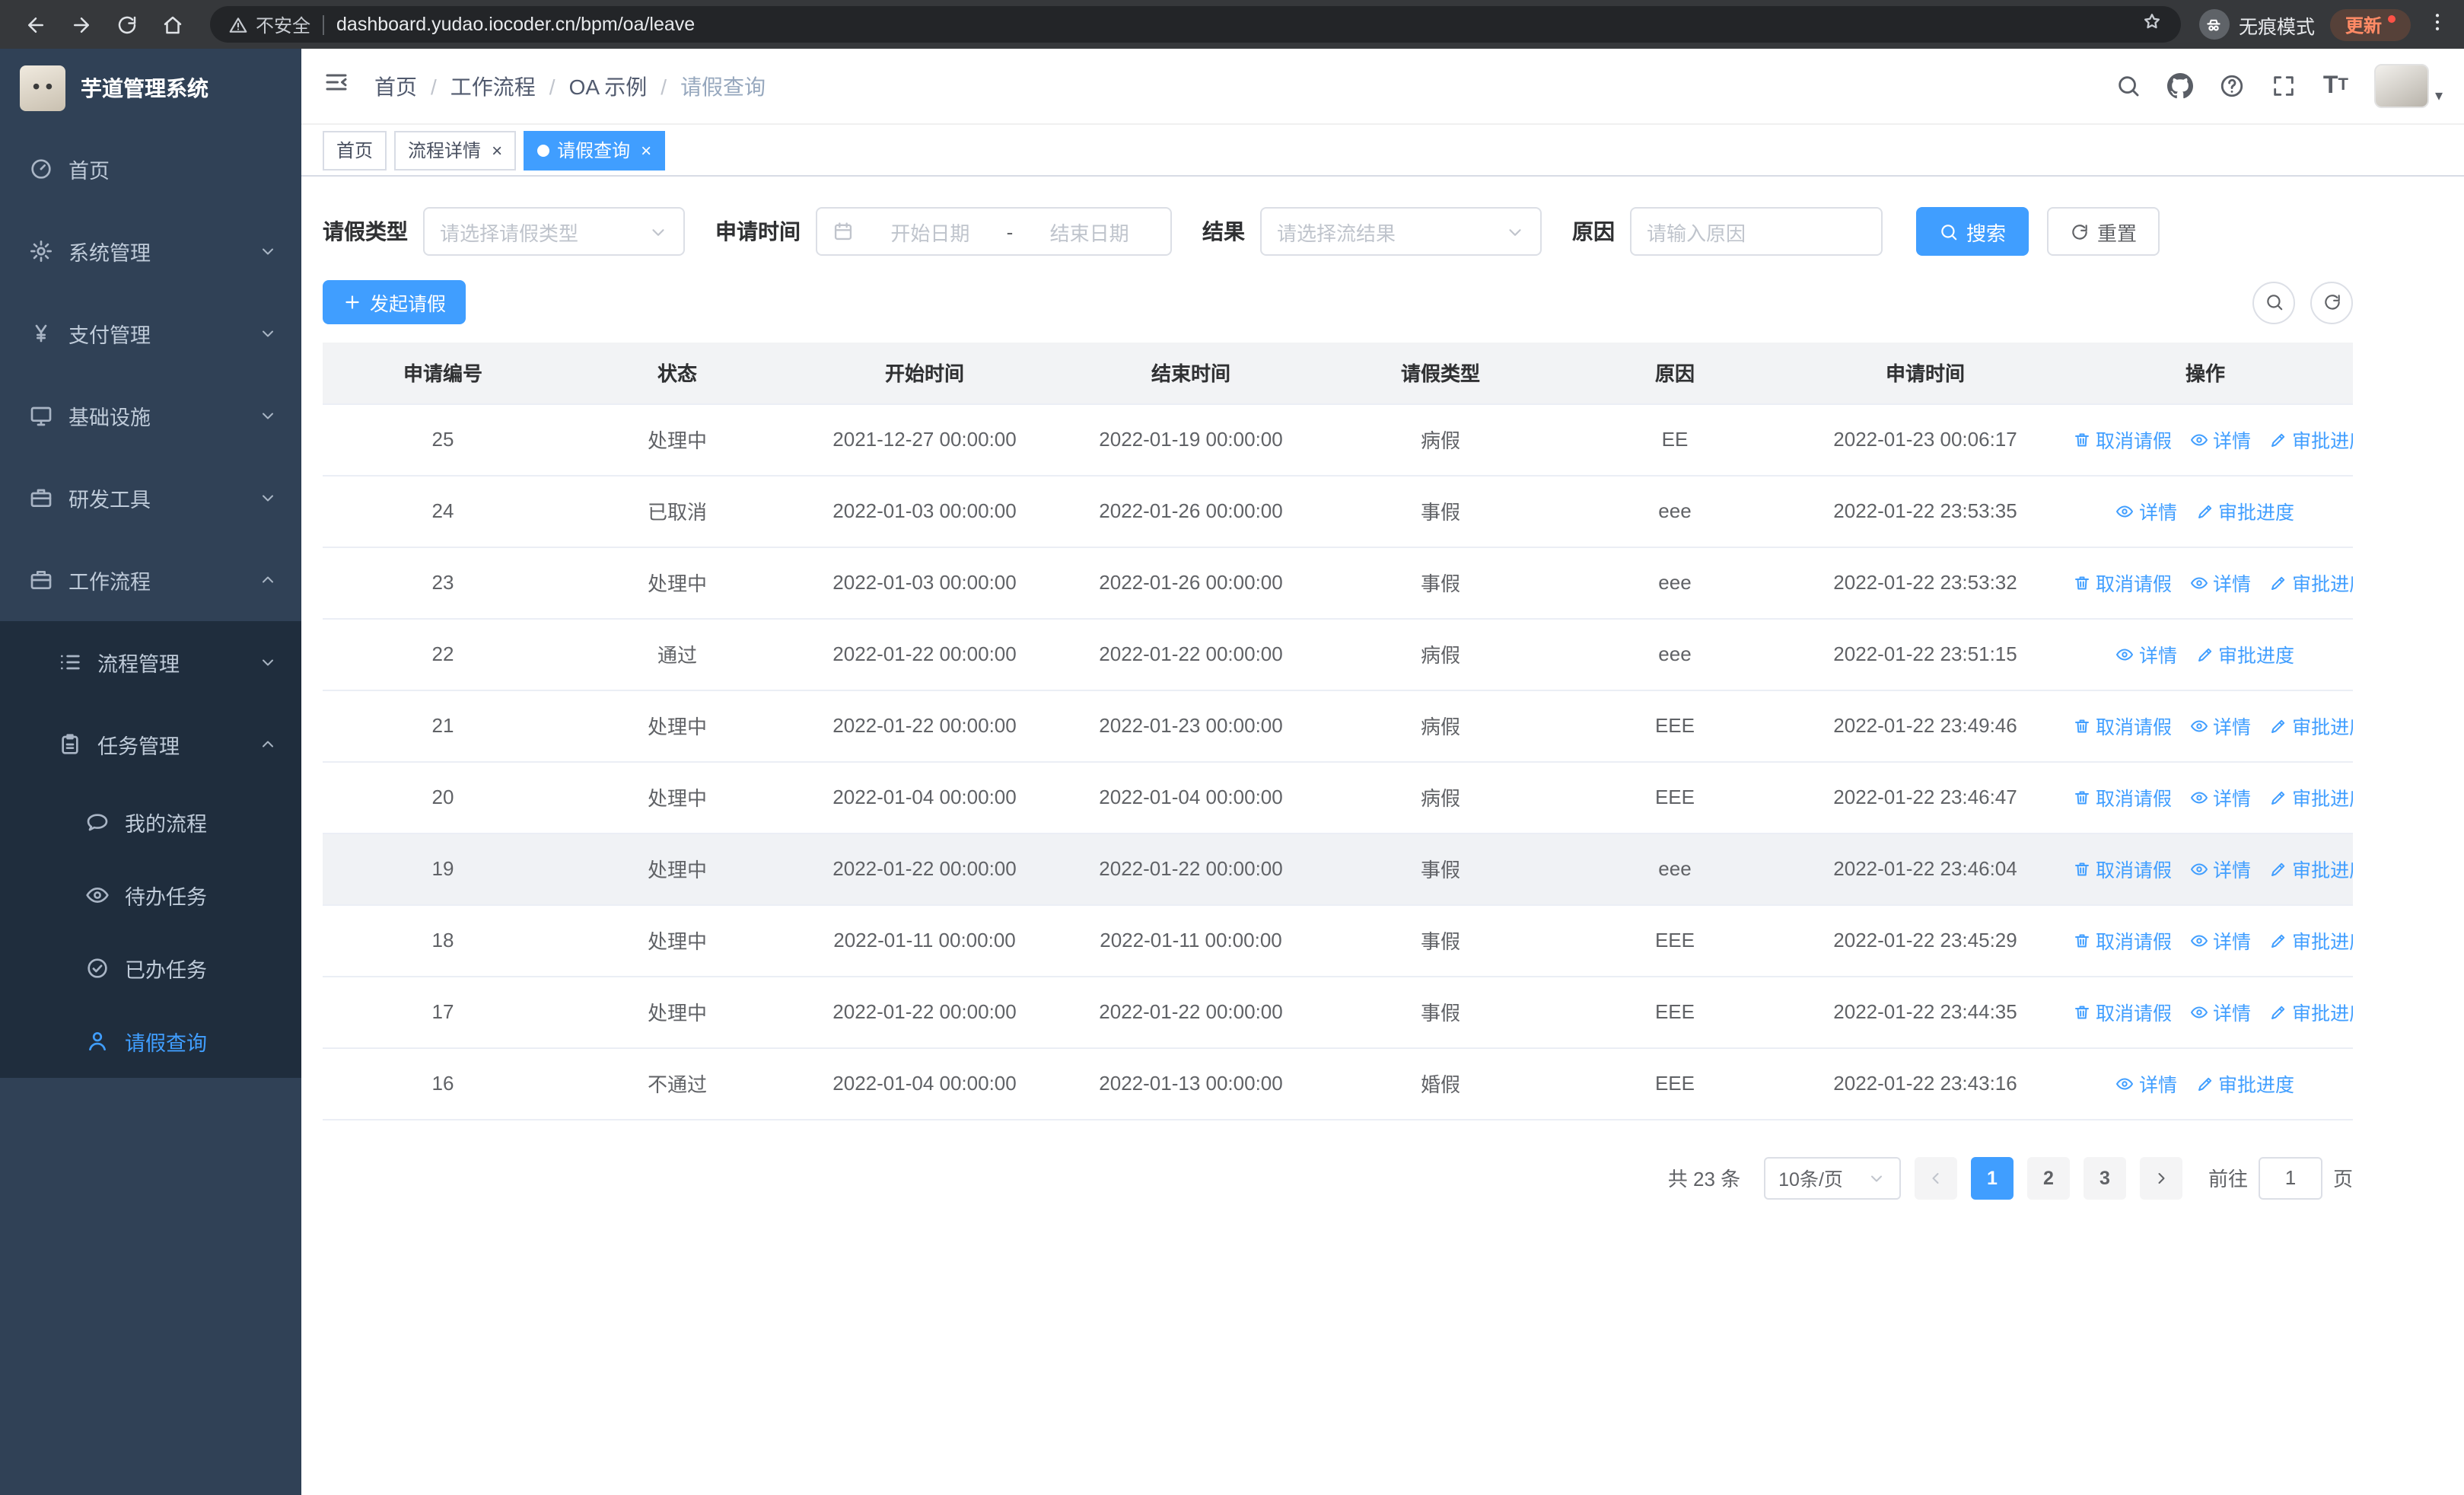 This screenshot has height=1495, width=2464. I want to click on leave-type-select: 请选择请假类型, so click(554, 231).